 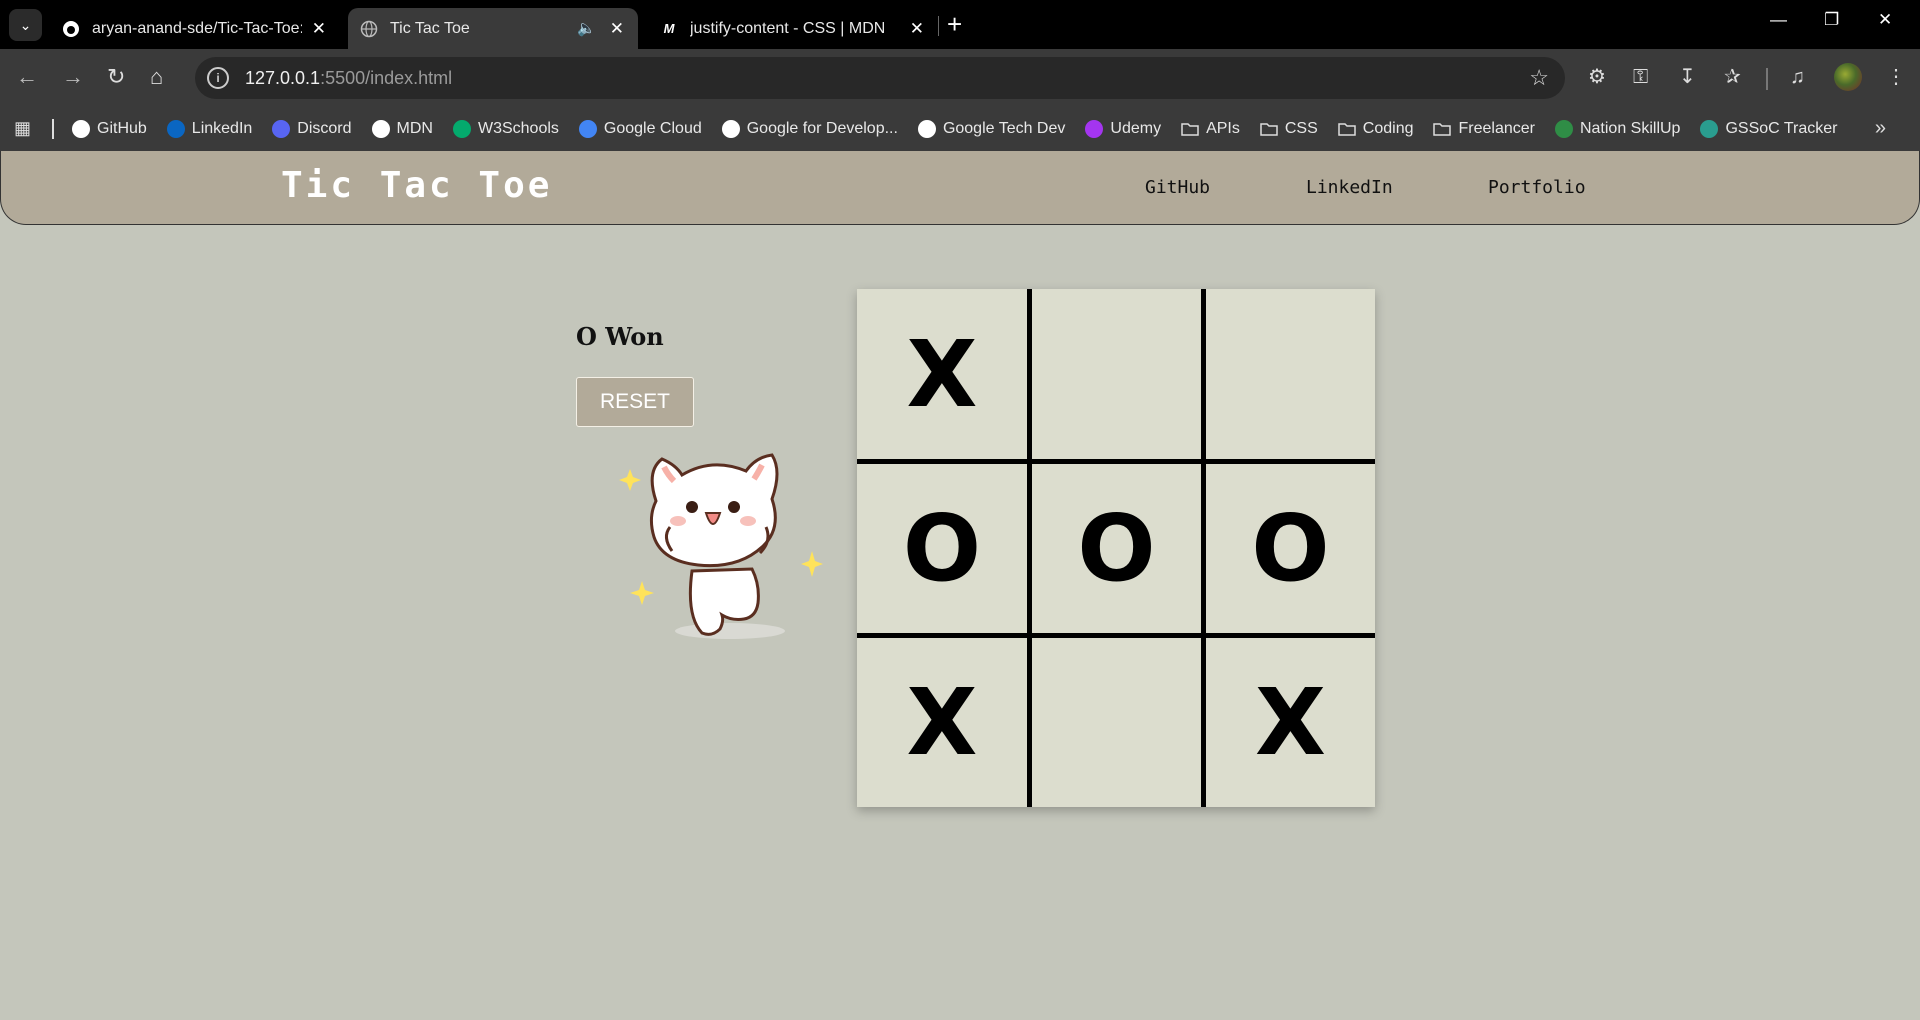 I want to click on bookmark-gssoc-tracker: GSSoC Tracker, so click(x=1768, y=129).